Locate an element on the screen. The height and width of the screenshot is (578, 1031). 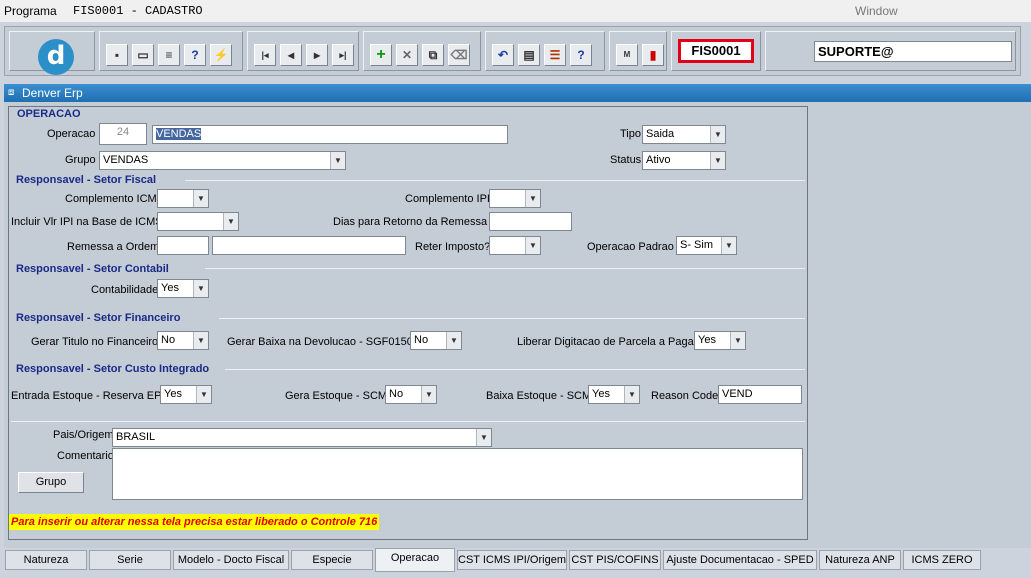
toolbar-group-edit: ↶ ▤ ☰ ? is located at coordinates (545, 51).